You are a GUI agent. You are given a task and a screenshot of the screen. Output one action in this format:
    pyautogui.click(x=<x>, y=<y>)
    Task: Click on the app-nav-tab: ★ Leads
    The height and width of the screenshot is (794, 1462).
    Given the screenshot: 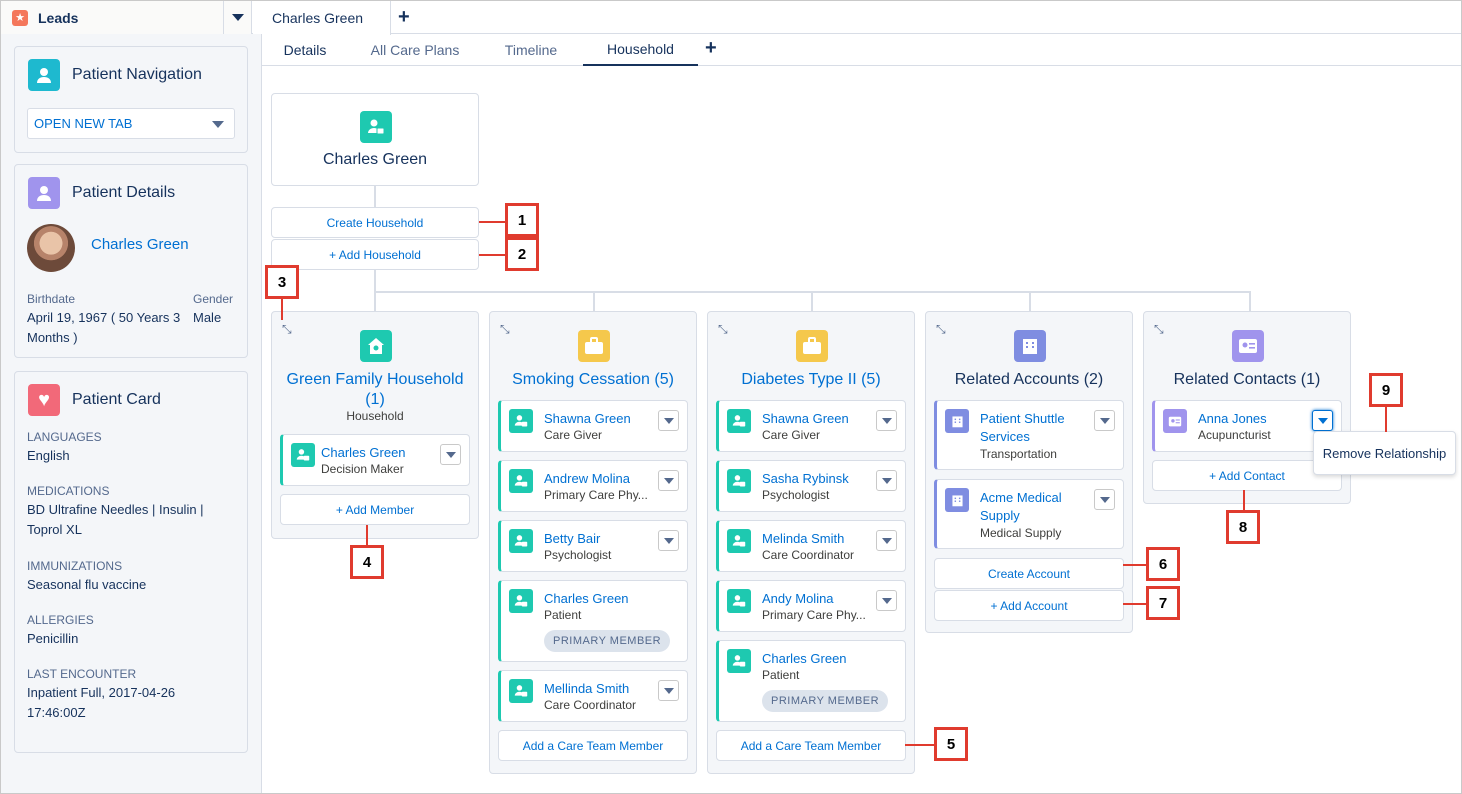 What is the action you would take?
    pyautogui.click(x=112, y=17)
    